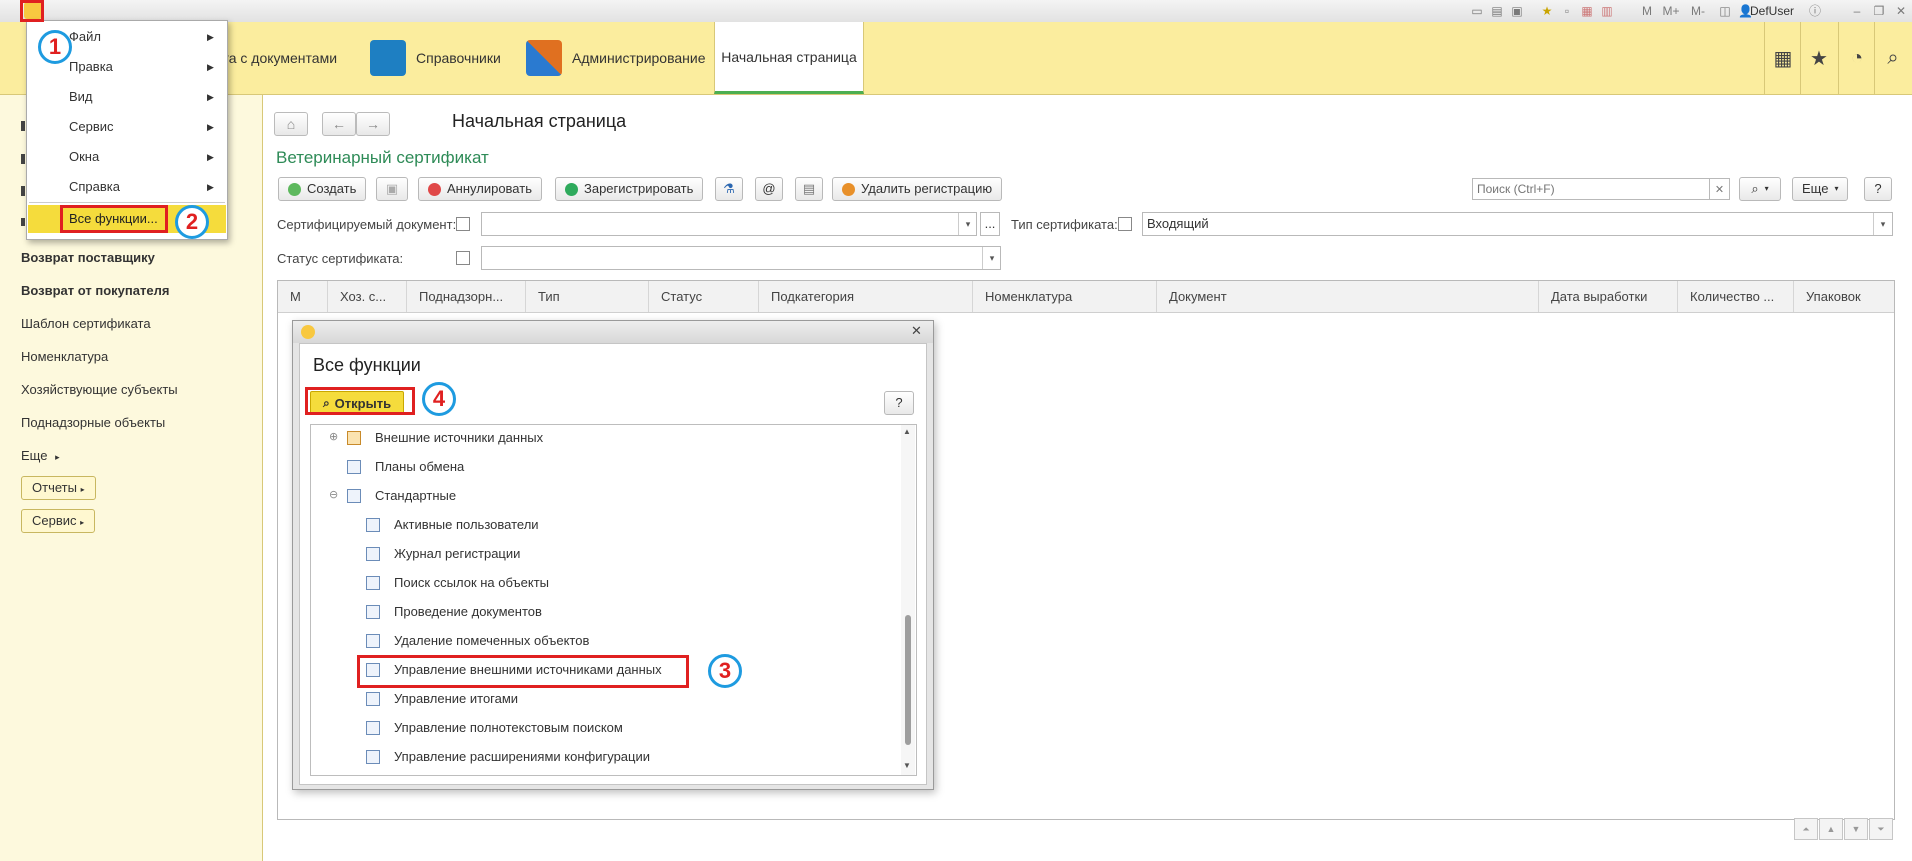  I want to click on menu-item-windows: Окна, so click(84, 156).